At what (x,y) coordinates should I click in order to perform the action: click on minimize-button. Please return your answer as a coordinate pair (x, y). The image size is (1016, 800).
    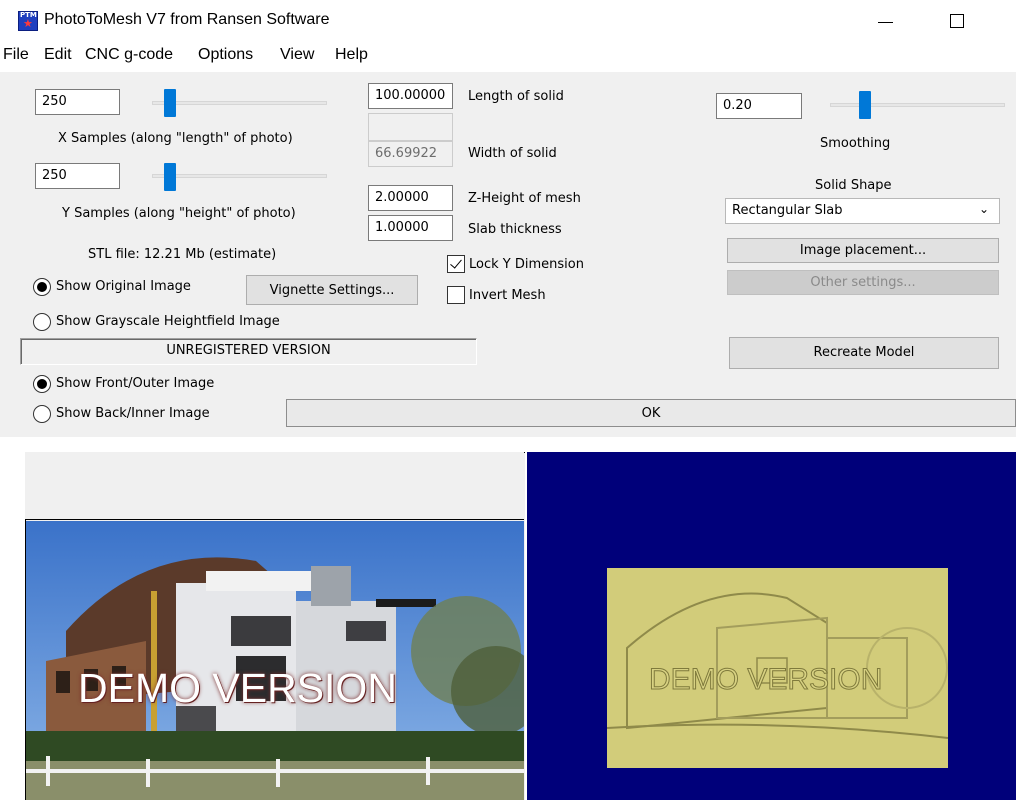
    Looking at the image, I should click on (886, 21).